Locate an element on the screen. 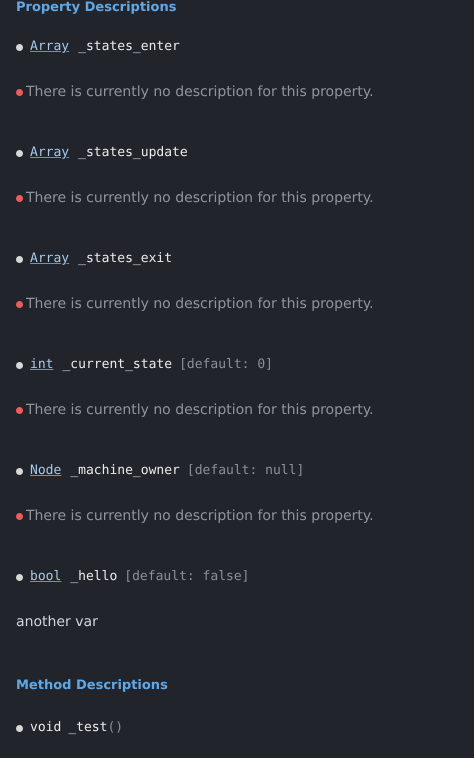 The image size is (474, 758). property-name: _states_enter is located at coordinates (129, 47).